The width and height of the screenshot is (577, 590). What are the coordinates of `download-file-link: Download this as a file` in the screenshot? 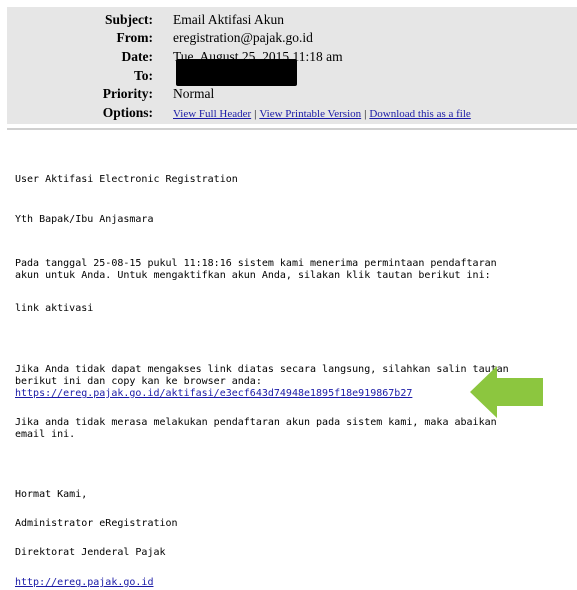 It's located at (419, 114).